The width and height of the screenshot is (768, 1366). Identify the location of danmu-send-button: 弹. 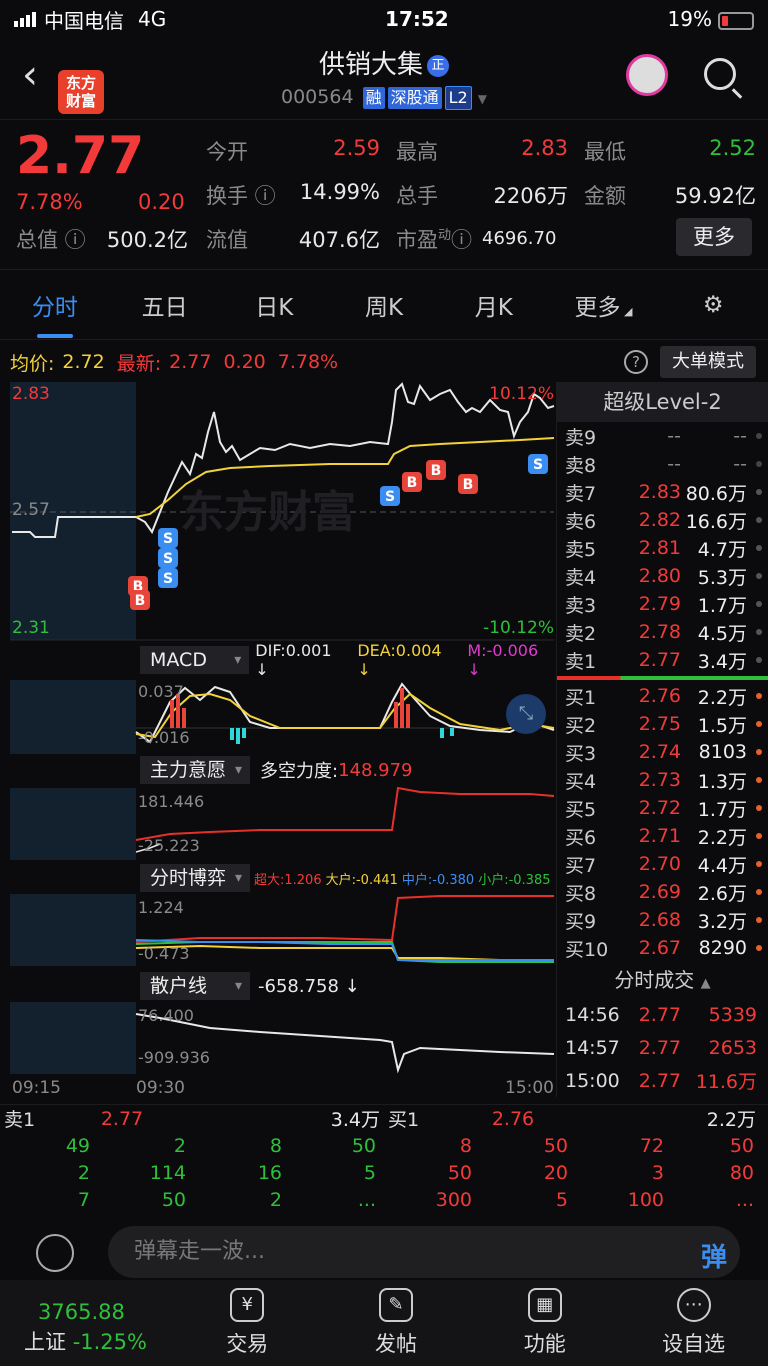
(714, 1252).